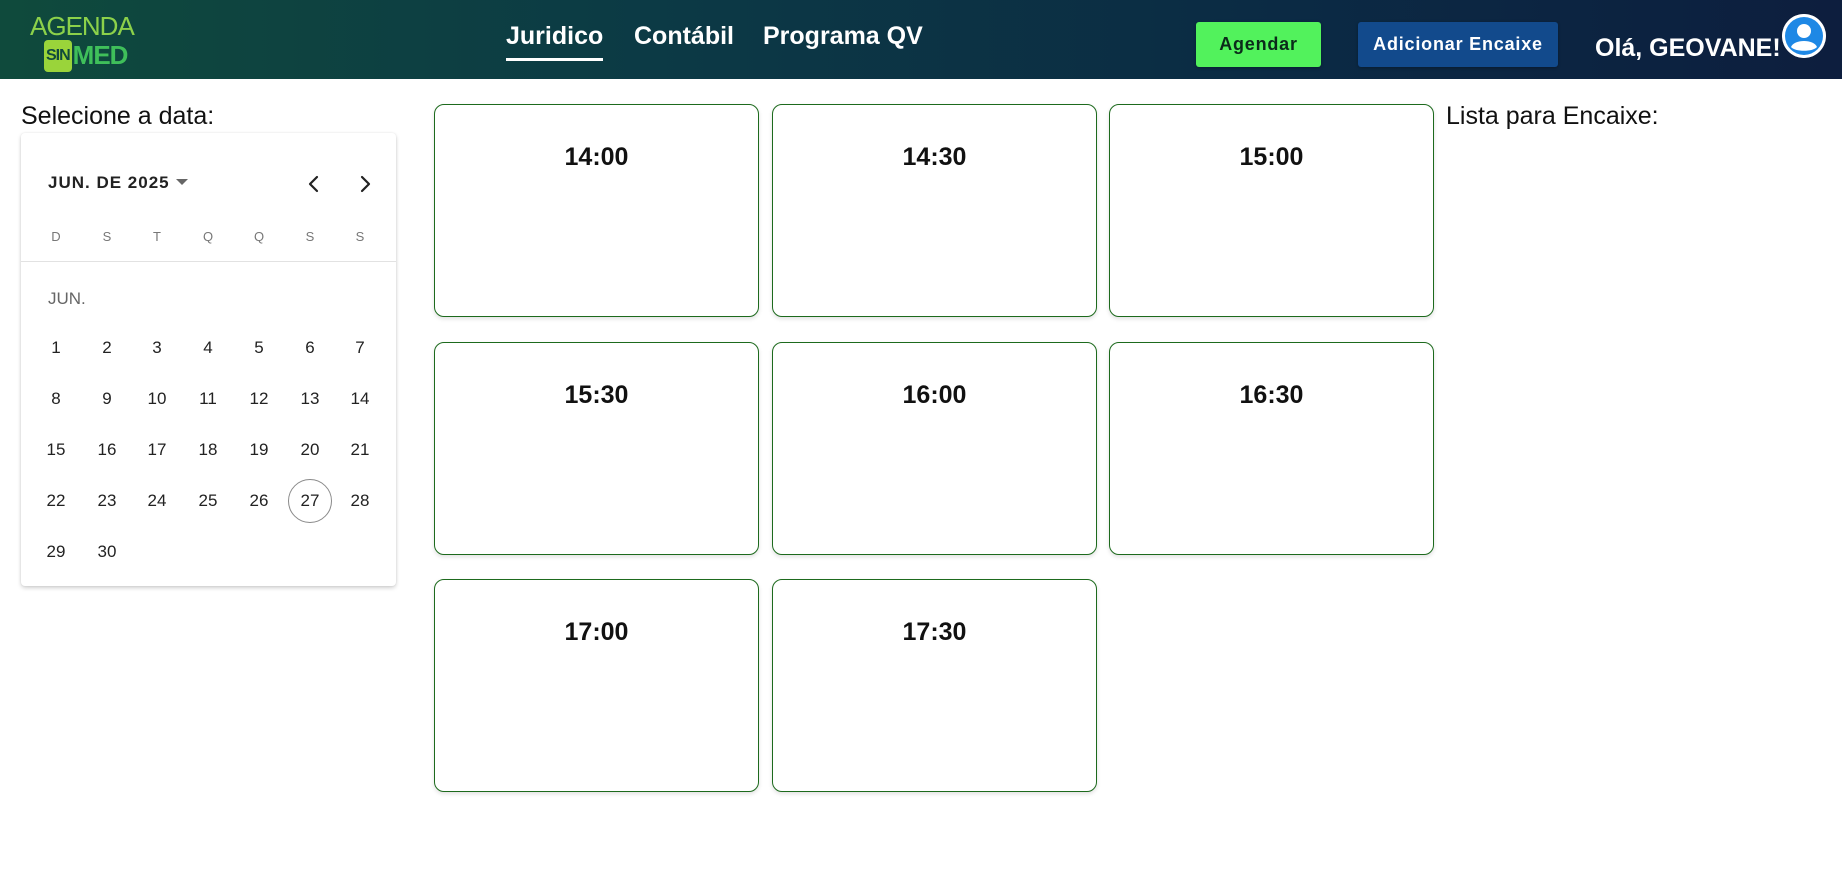 This screenshot has height=880, width=1842. I want to click on calendar-day: 24, so click(157, 501).